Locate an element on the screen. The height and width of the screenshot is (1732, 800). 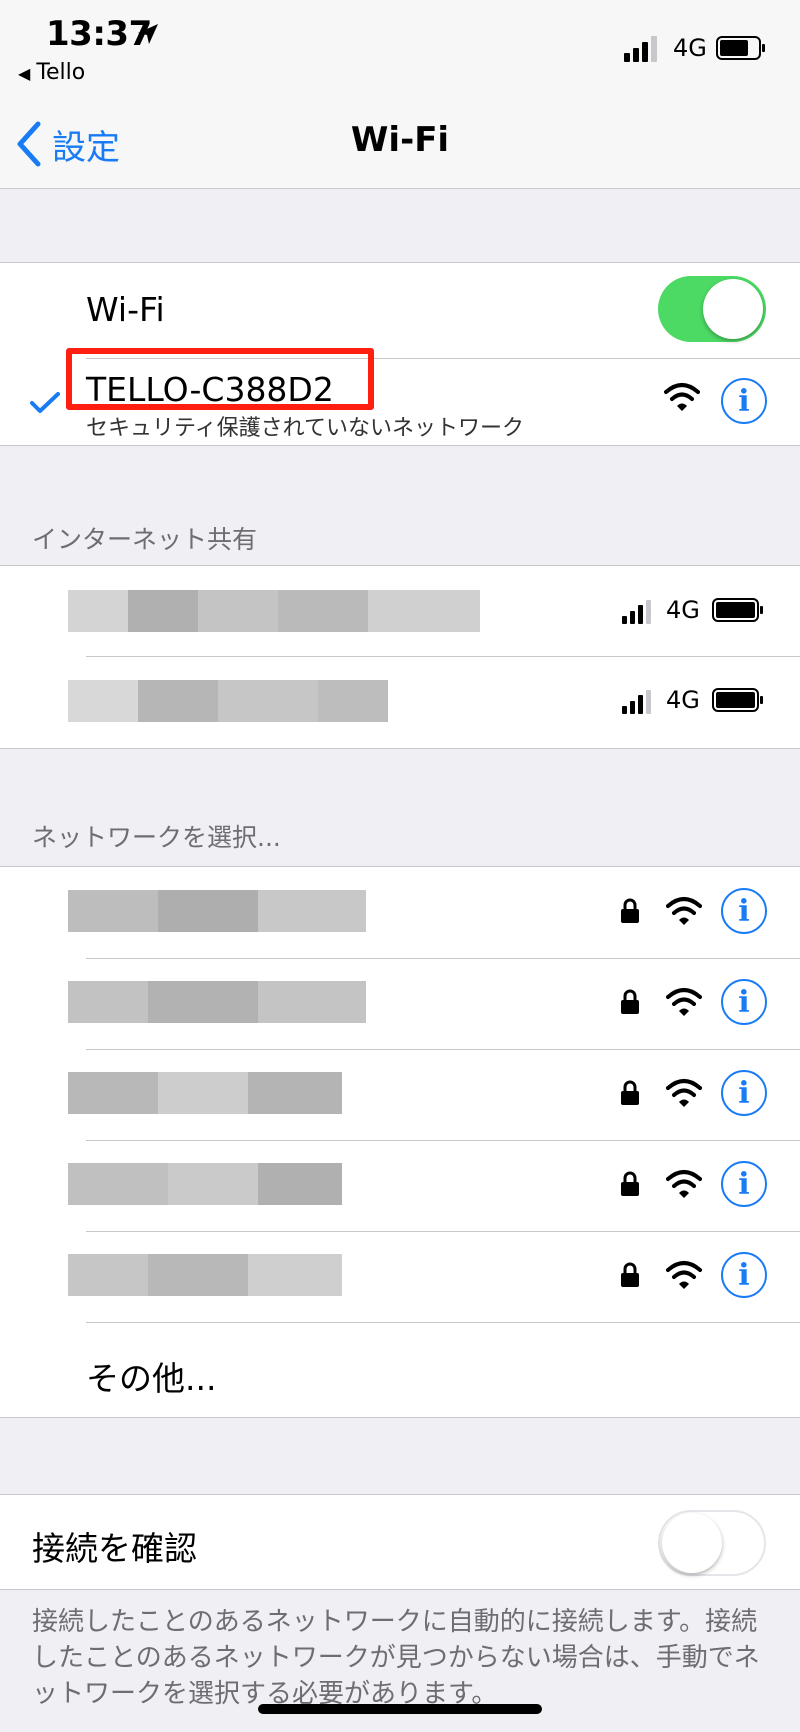
highlight-box is located at coordinates (220, 379).